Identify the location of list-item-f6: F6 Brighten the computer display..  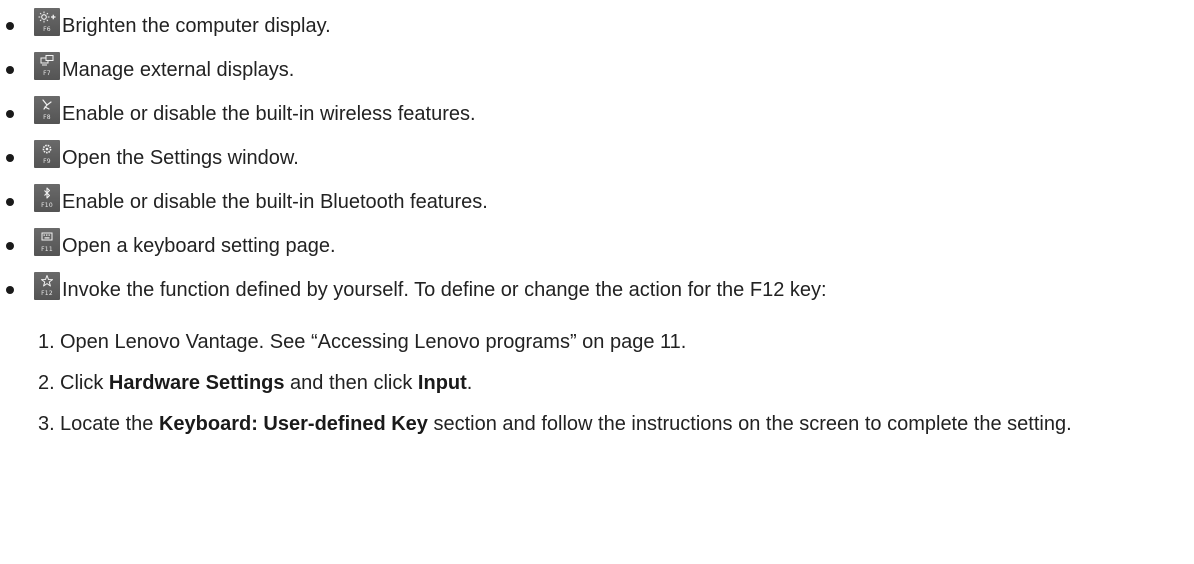
(597, 20).